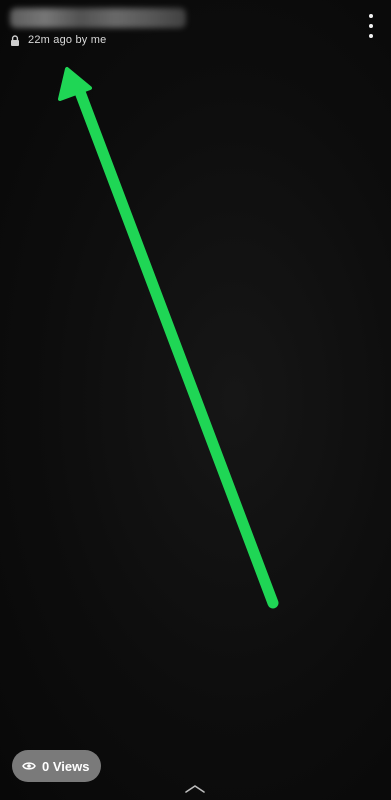 This screenshot has width=391, height=800. What do you see at coordinates (195, 789) in the screenshot?
I see `chevron-up-icon` at bounding box center [195, 789].